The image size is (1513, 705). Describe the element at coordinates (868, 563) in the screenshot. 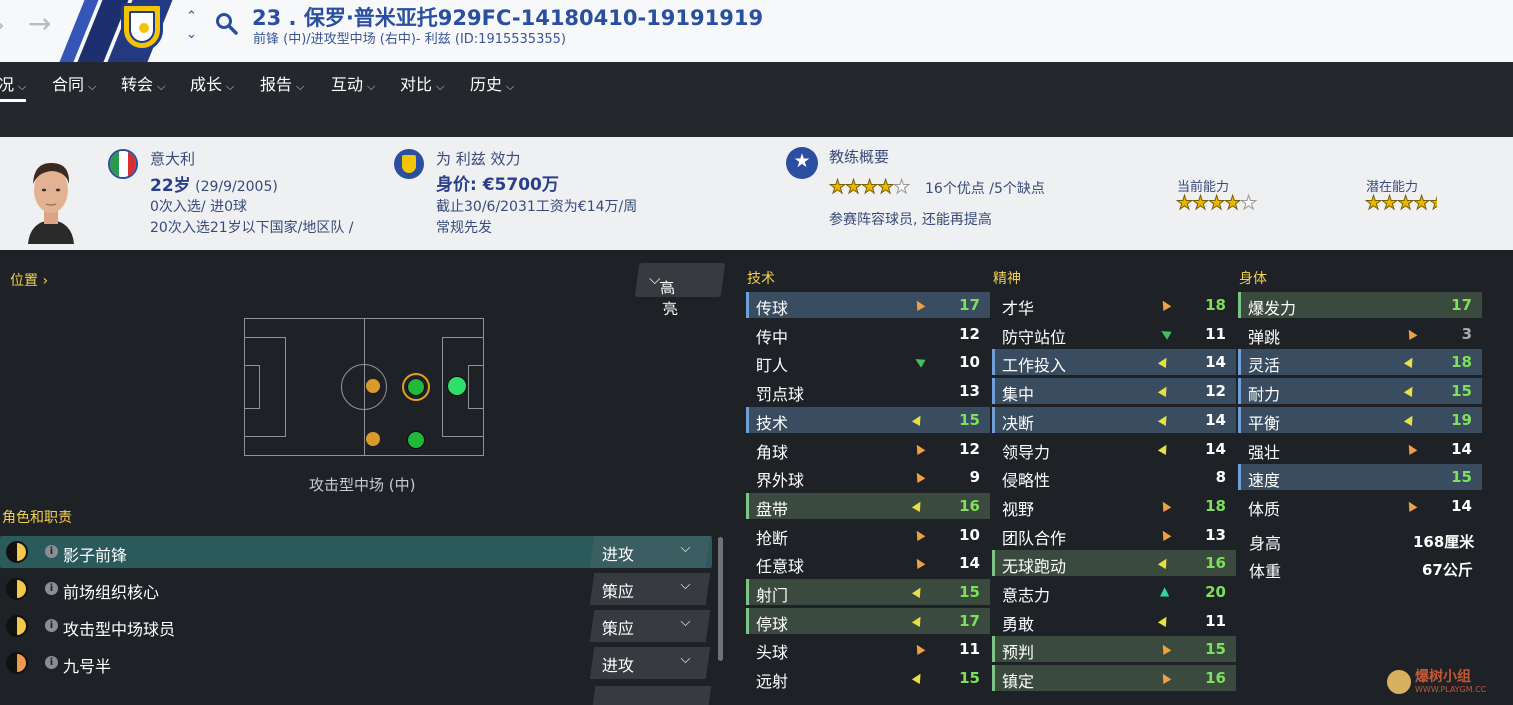

I see `attribute-row-technical: 任意球 ▲ 14` at that location.